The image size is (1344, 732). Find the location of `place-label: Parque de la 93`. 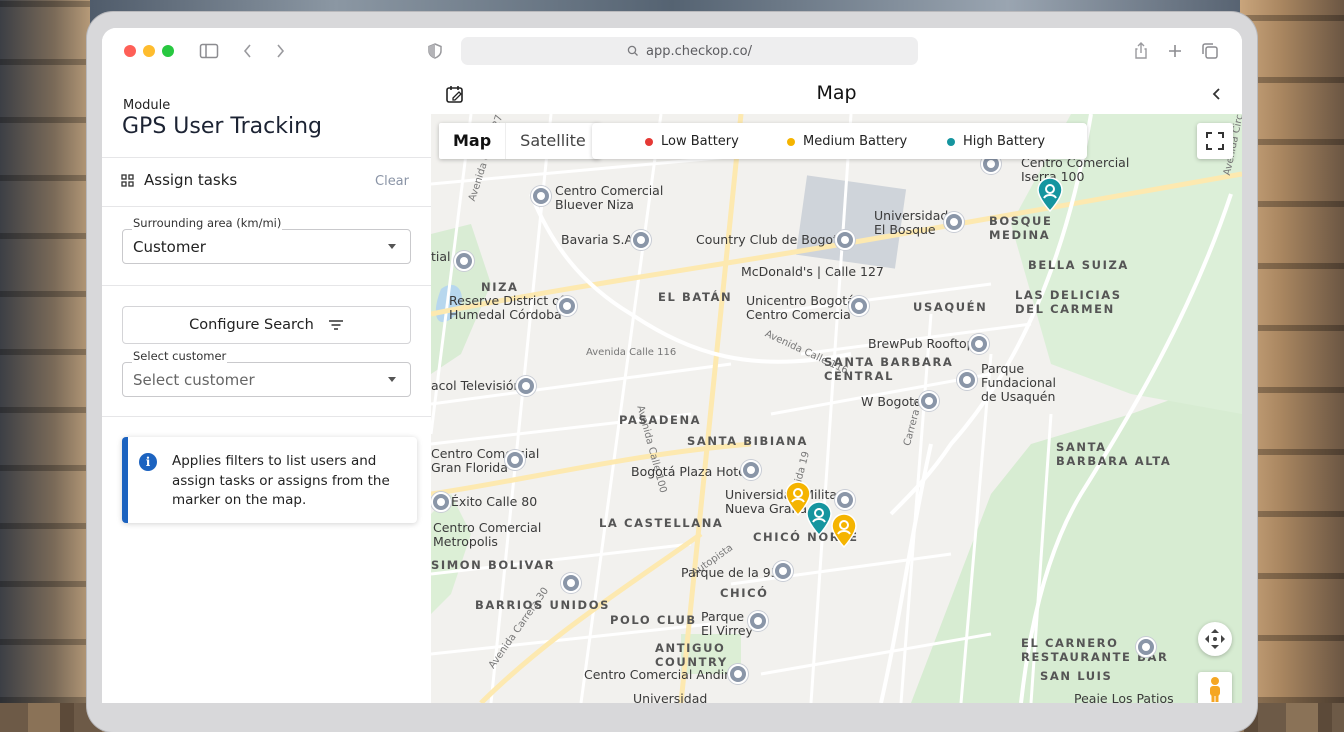

place-label: Parque de la 93 is located at coordinates (730, 572).